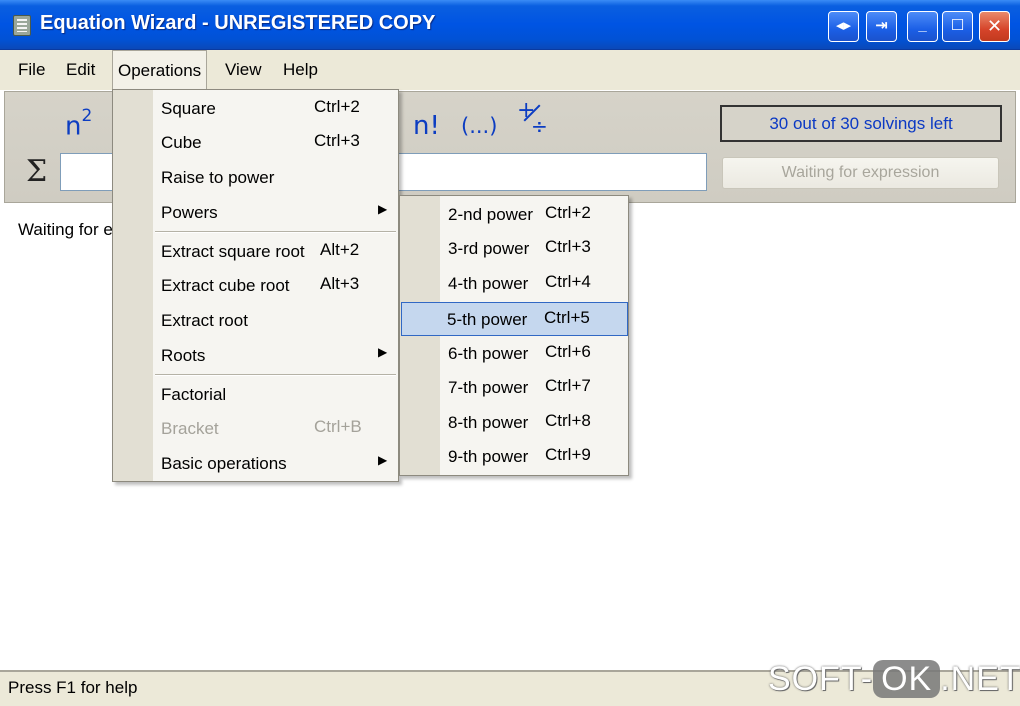  What do you see at coordinates (73, 687) in the screenshot?
I see `status-text: Press F1 for help` at bounding box center [73, 687].